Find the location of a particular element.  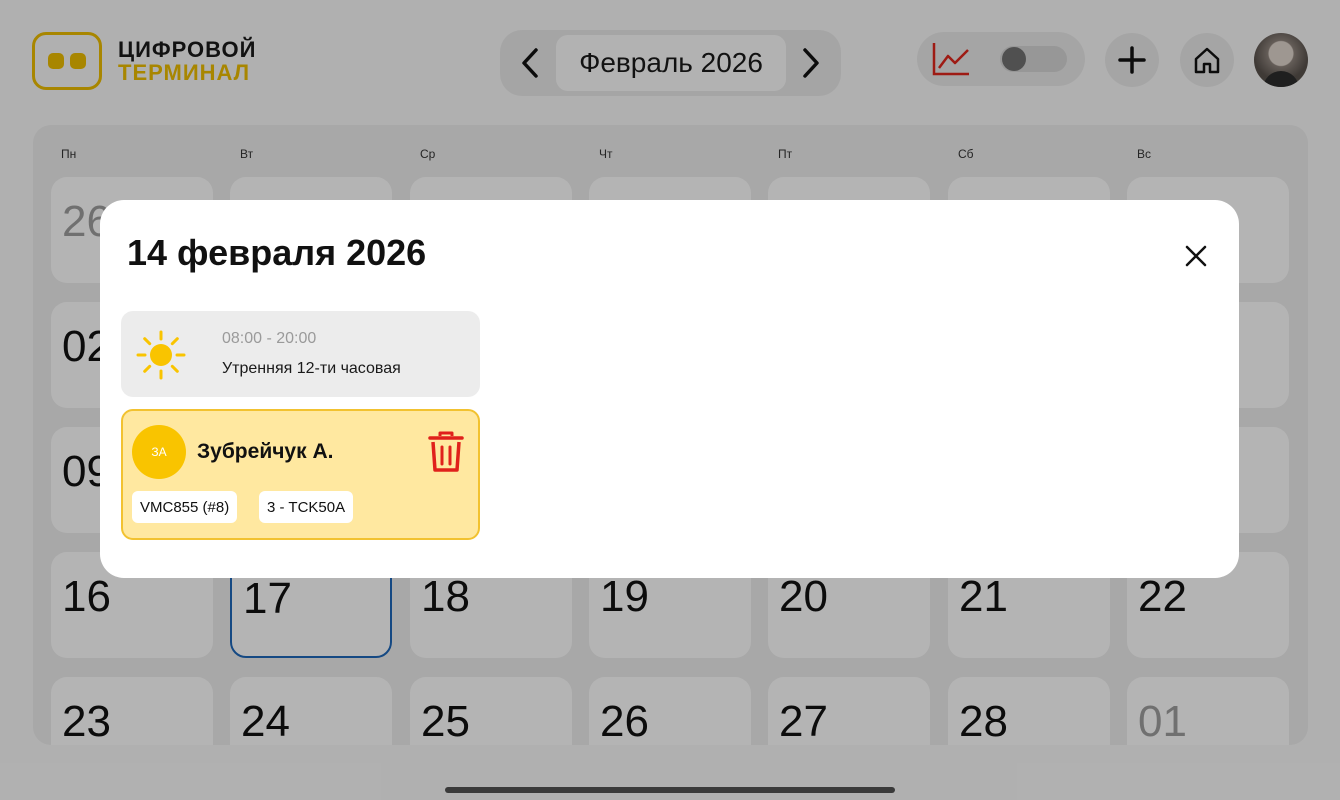

close-button is located at coordinates (1196, 256).